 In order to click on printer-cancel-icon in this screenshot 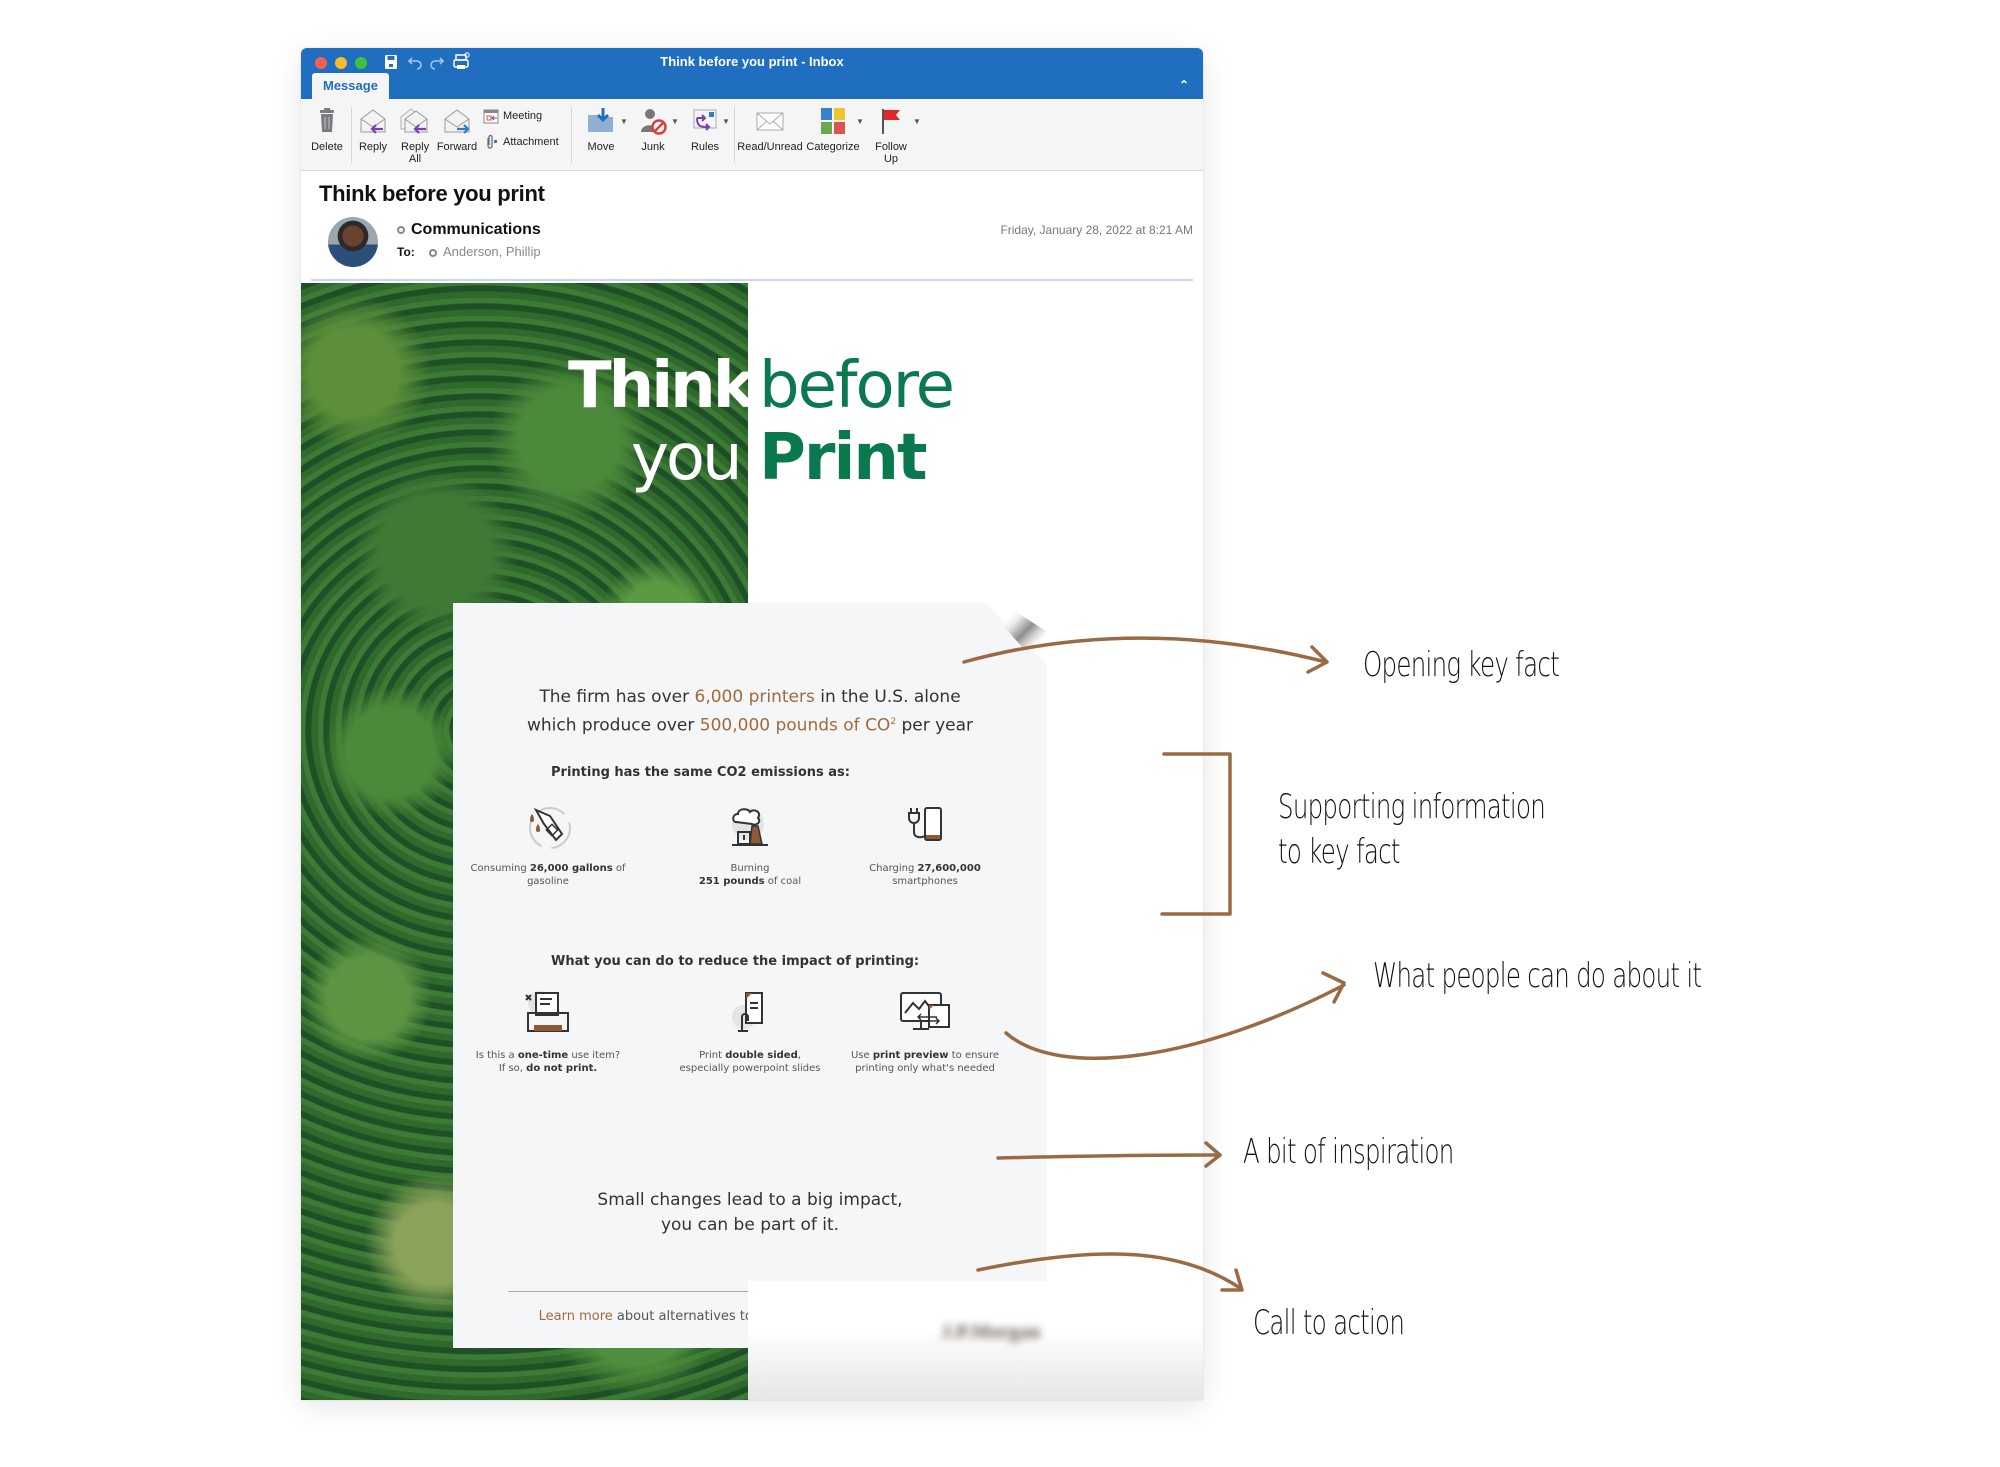, I will do `click(548, 1015)`.